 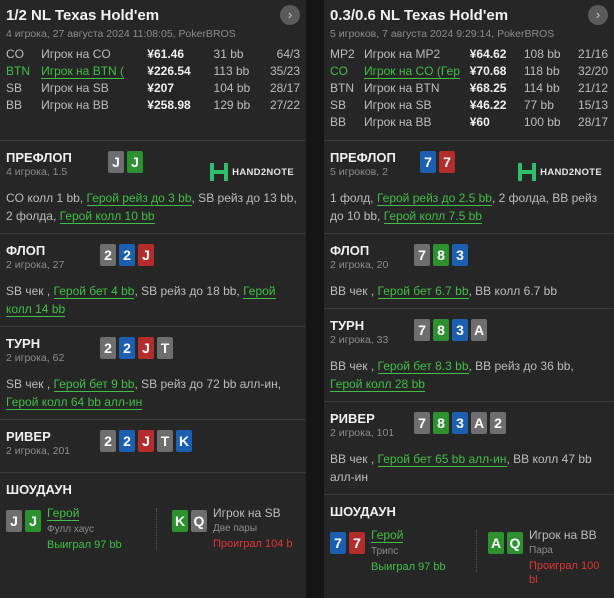 What do you see at coordinates (33, 521) in the screenshot?
I see `playing-card: J` at bounding box center [33, 521].